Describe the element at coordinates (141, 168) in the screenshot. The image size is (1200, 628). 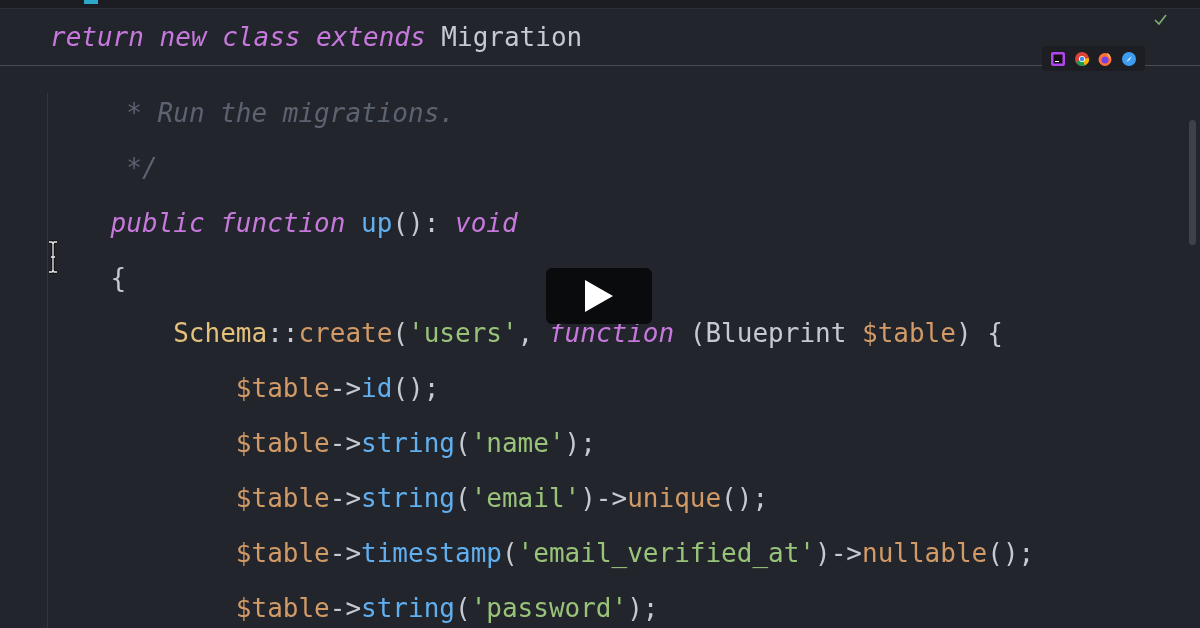
I see `code-line: */` at that location.